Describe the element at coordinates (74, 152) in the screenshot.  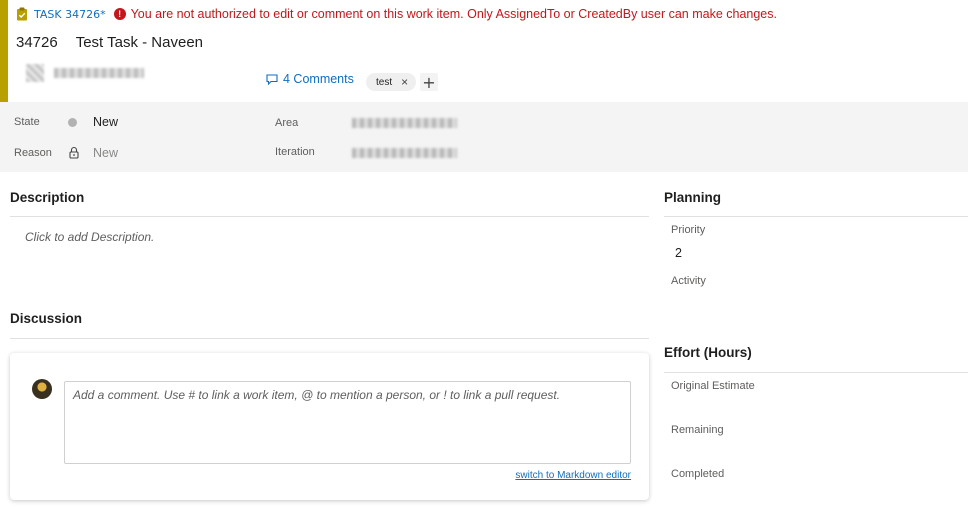
I see `lock-icon` at that location.